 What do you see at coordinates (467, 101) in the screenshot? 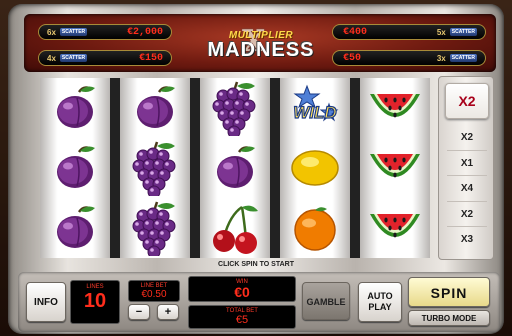
I see `current-multiplier: X2` at bounding box center [467, 101].